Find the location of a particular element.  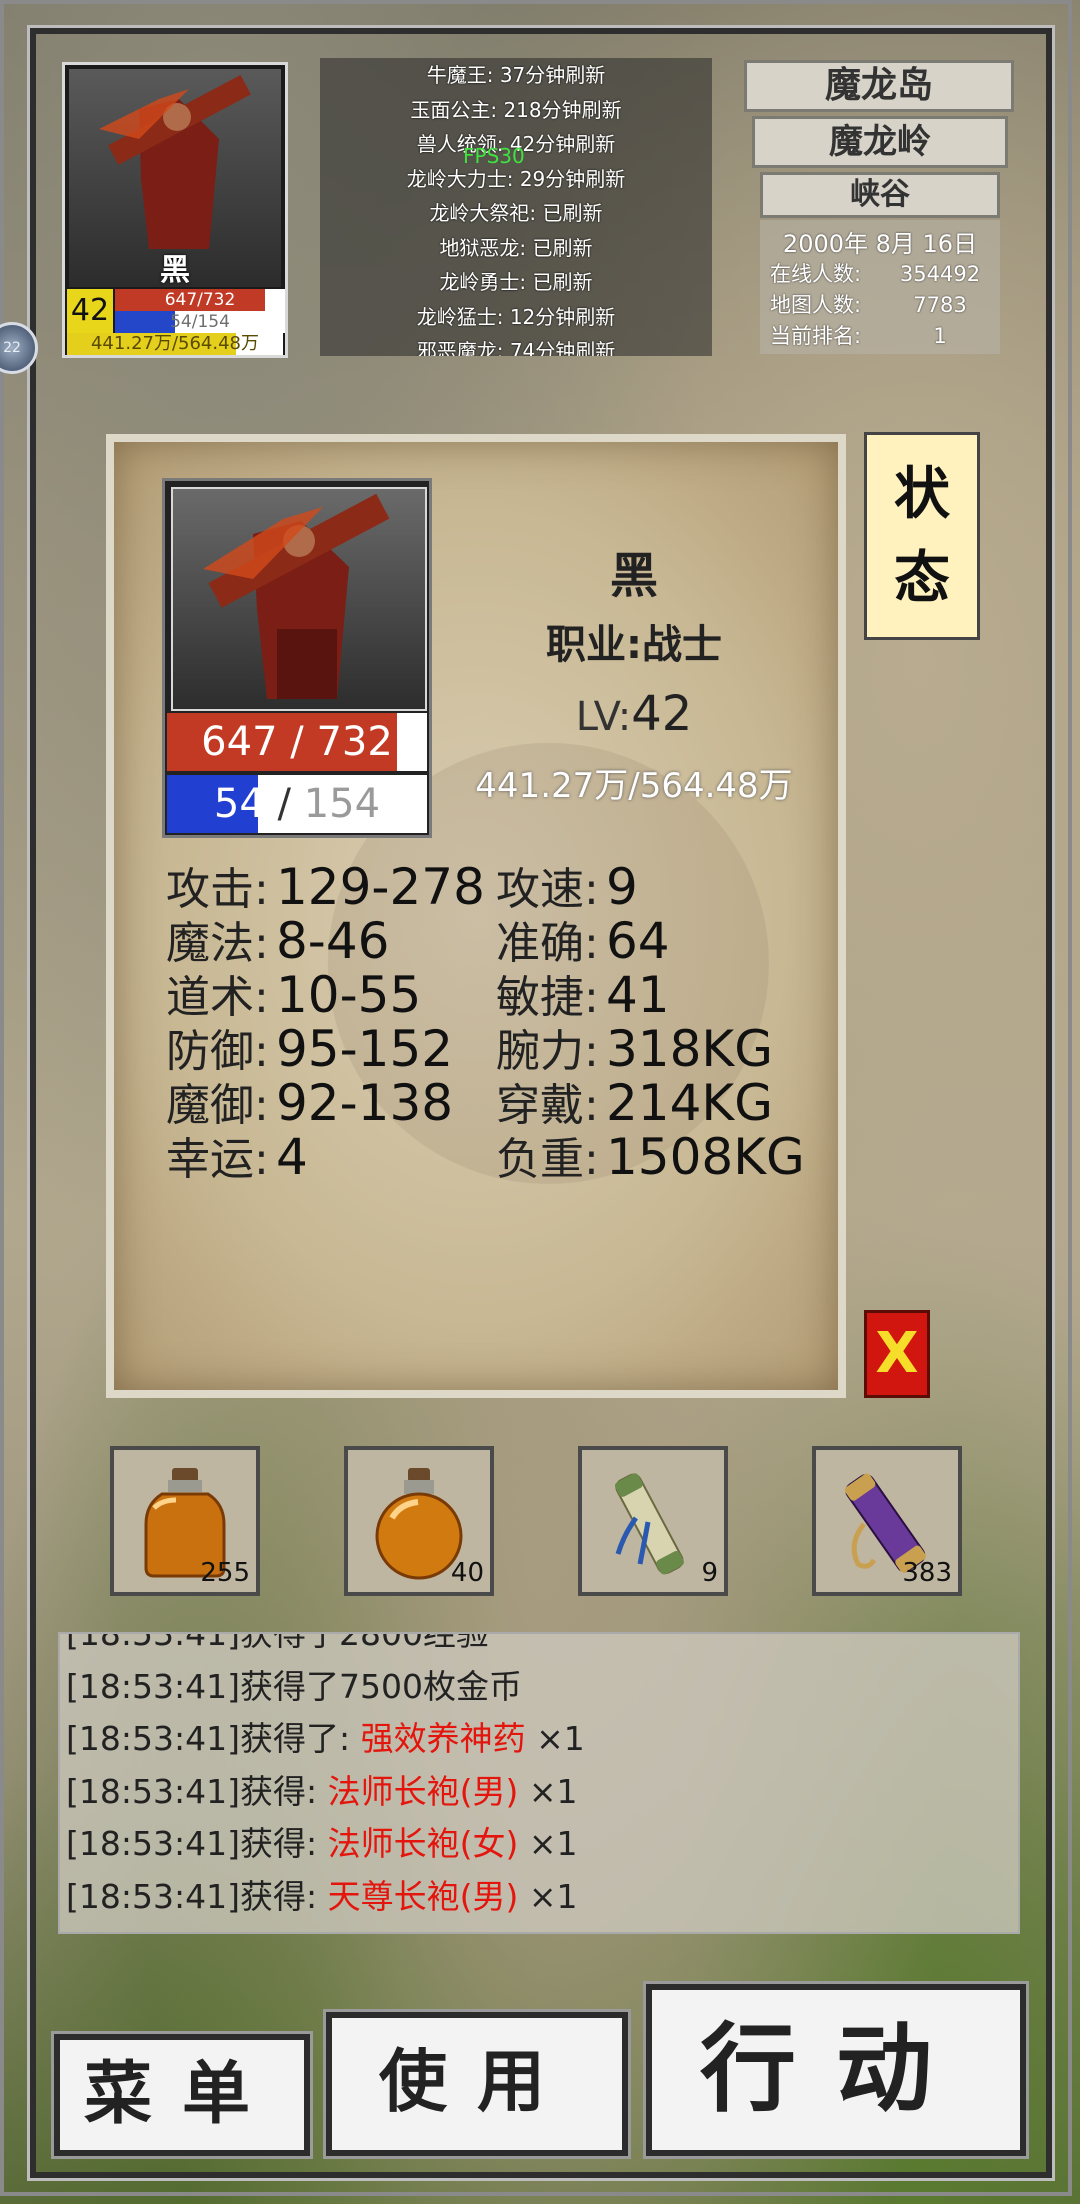

log-entry: [18:53:41]获得了7500枚金币 is located at coordinates (539, 1687).